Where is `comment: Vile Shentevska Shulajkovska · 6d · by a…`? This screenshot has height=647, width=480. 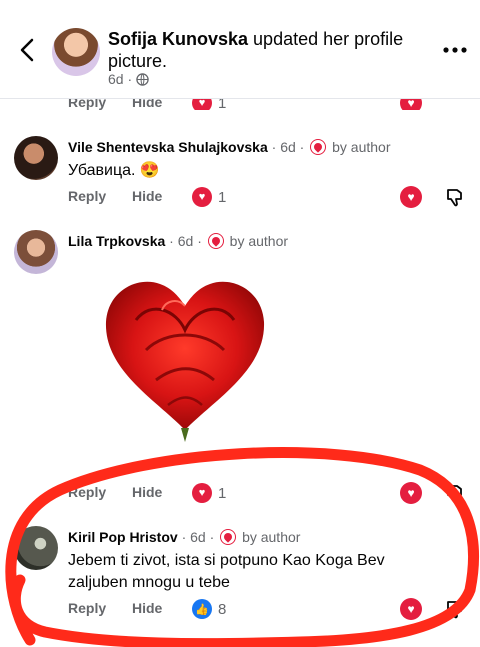 comment: Vile Shentevska Shulajkovska · 6d · by a… is located at coordinates (240, 175).